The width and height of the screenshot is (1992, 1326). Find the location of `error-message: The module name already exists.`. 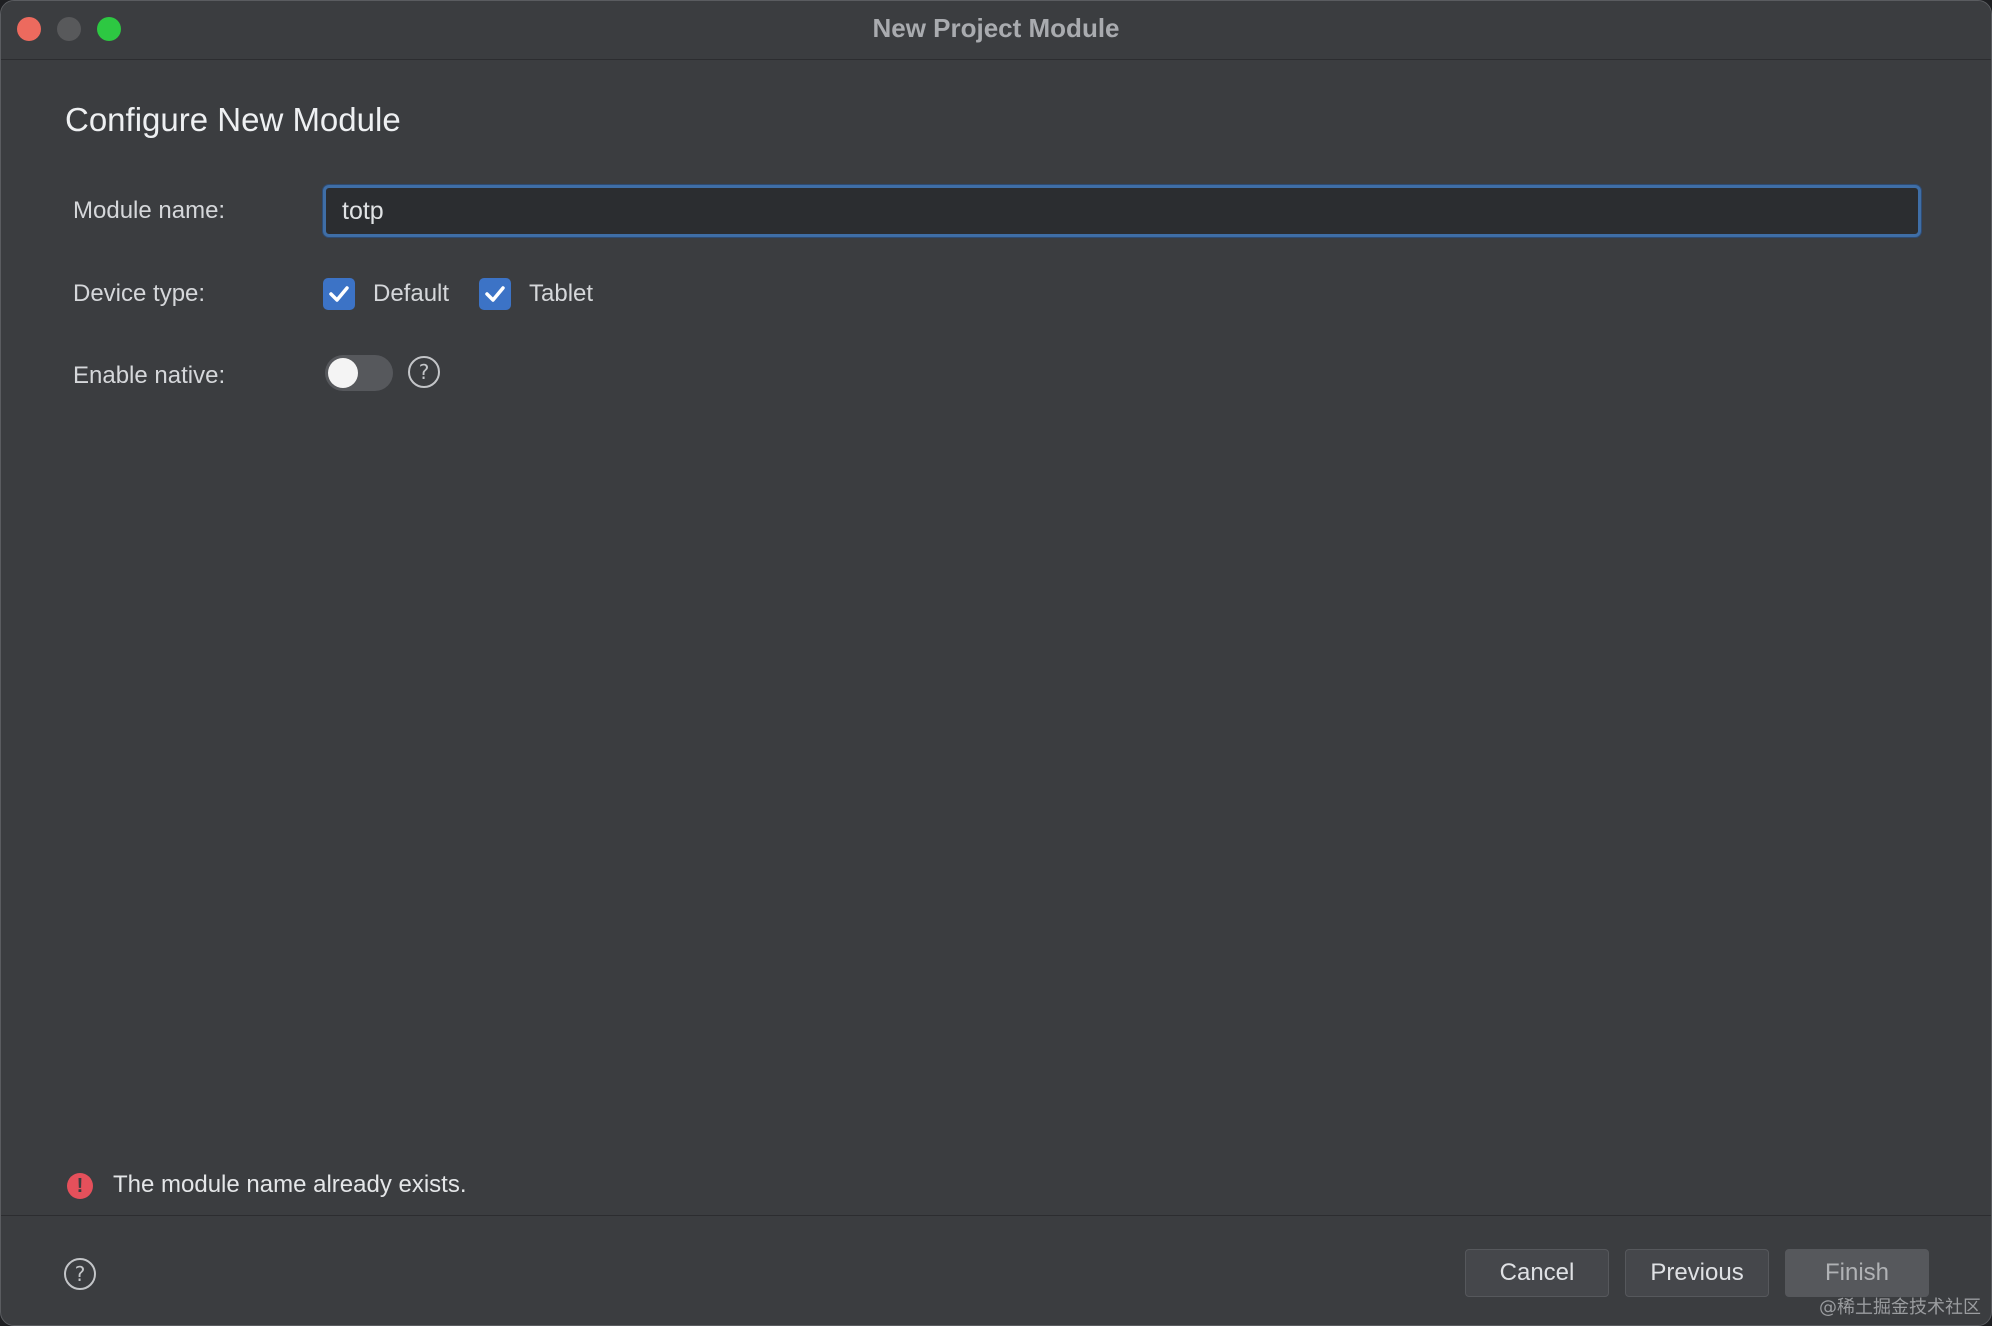

error-message: The module name already exists. is located at coordinates (290, 1184).